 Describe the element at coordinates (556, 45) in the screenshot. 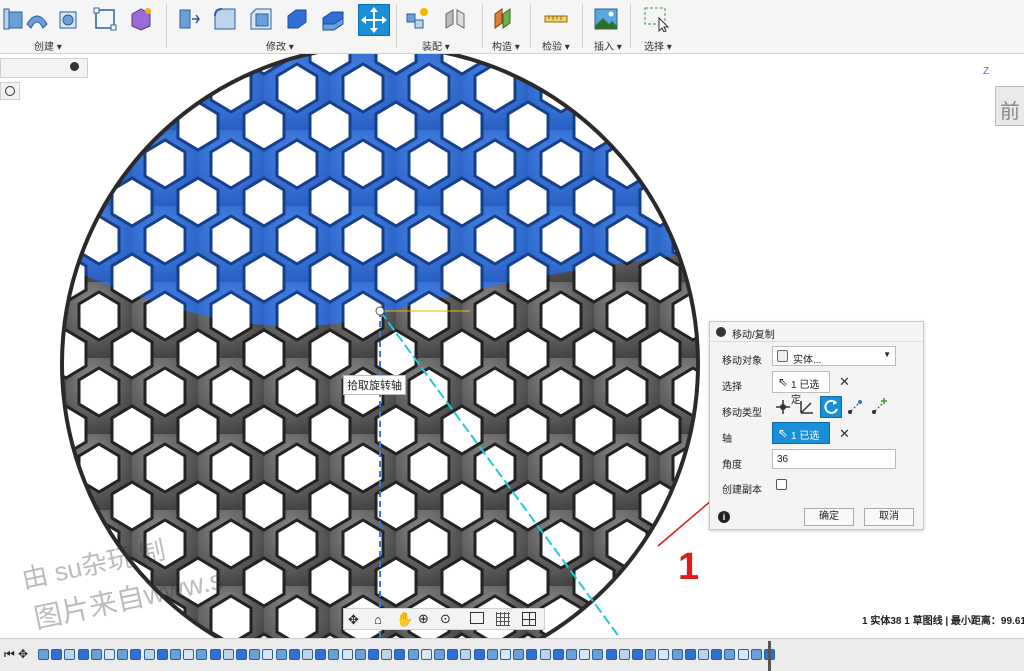

I see `inspect-label: 检验 ▾` at that location.